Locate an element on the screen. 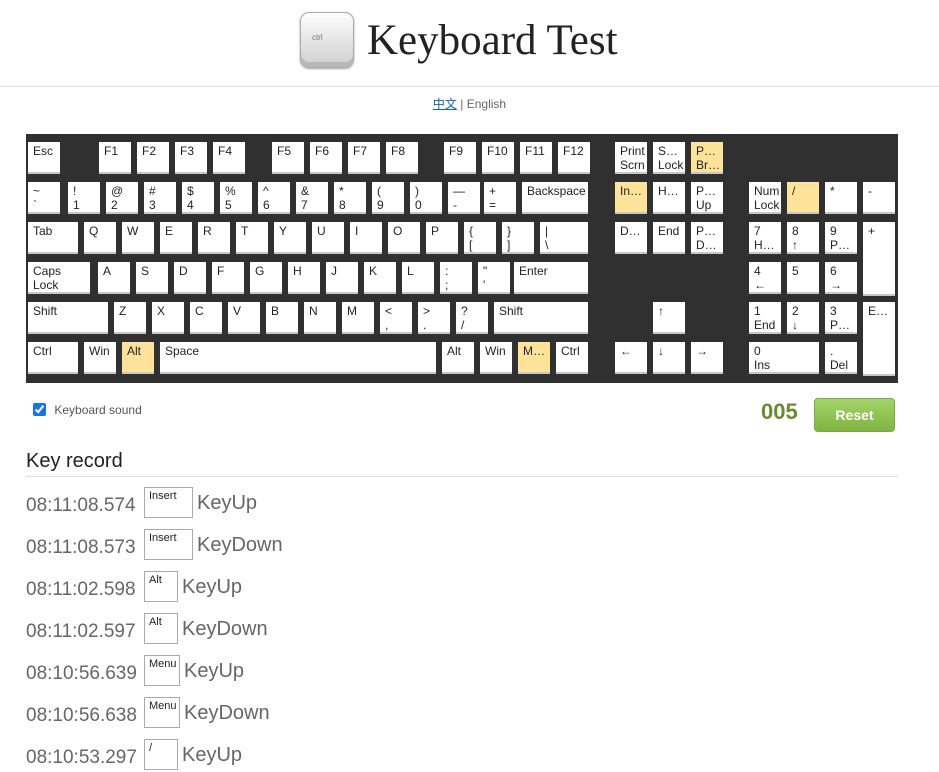 Image resolution: width=939 pixels, height=772 pixels. key-w: W is located at coordinates (138, 238).